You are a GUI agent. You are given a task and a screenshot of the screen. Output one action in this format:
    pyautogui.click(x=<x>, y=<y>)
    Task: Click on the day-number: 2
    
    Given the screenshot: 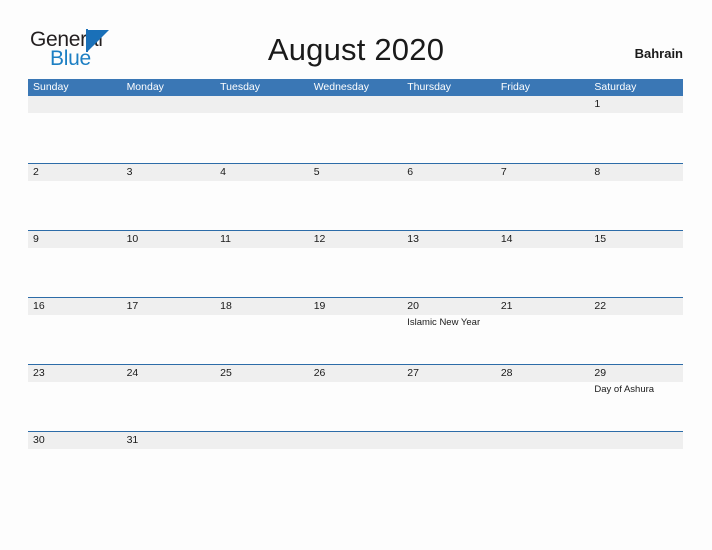 What is the action you would take?
    pyautogui.click(x=36, y=172)
    